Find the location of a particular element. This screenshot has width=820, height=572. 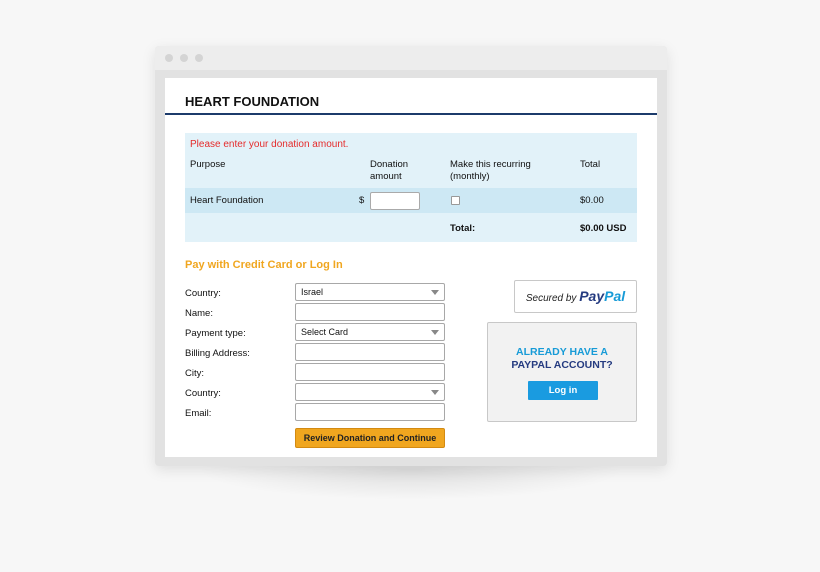

paypal-logo: PayPal is located at coordinates (602, 296).